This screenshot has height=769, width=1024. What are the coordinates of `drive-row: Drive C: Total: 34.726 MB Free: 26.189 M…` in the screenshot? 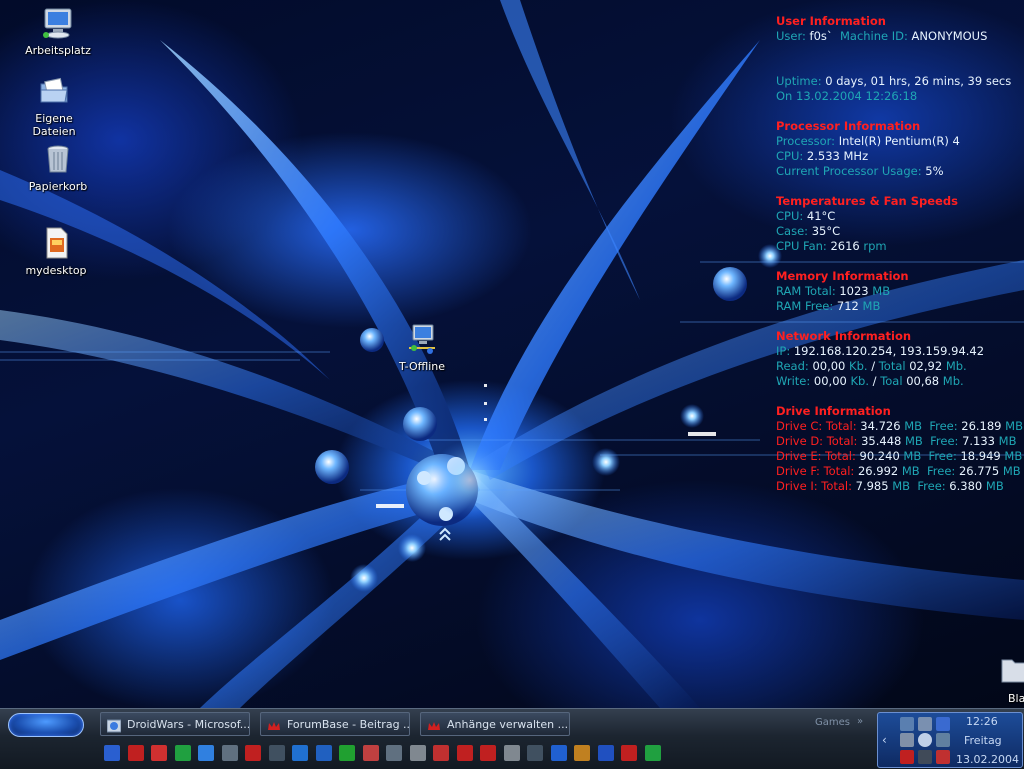 It's located at (900, 426).